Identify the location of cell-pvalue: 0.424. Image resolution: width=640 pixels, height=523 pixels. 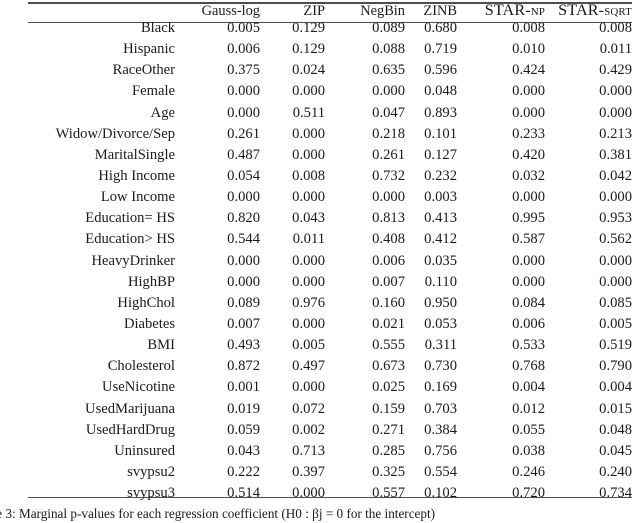
(528, 70).